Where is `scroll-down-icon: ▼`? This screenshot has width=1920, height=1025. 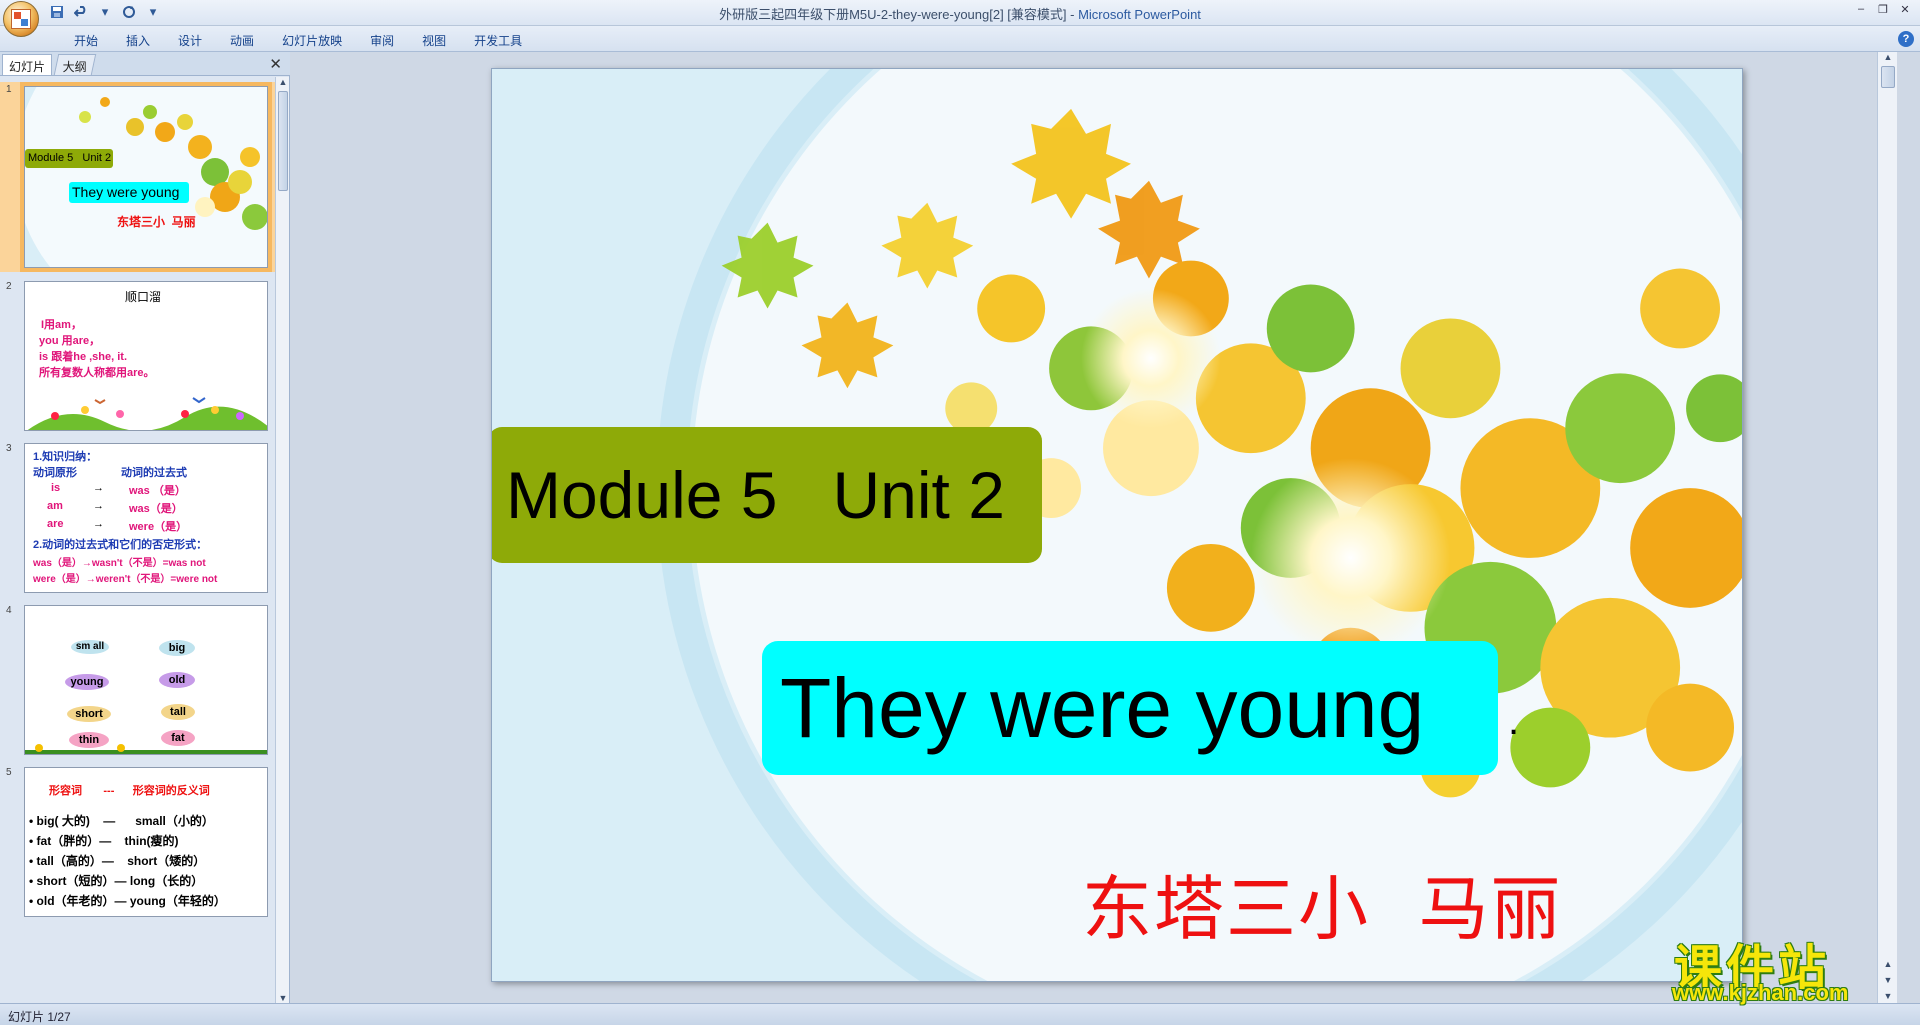
scroll-down-icon: ▼ is located at coordinates (283, 998).